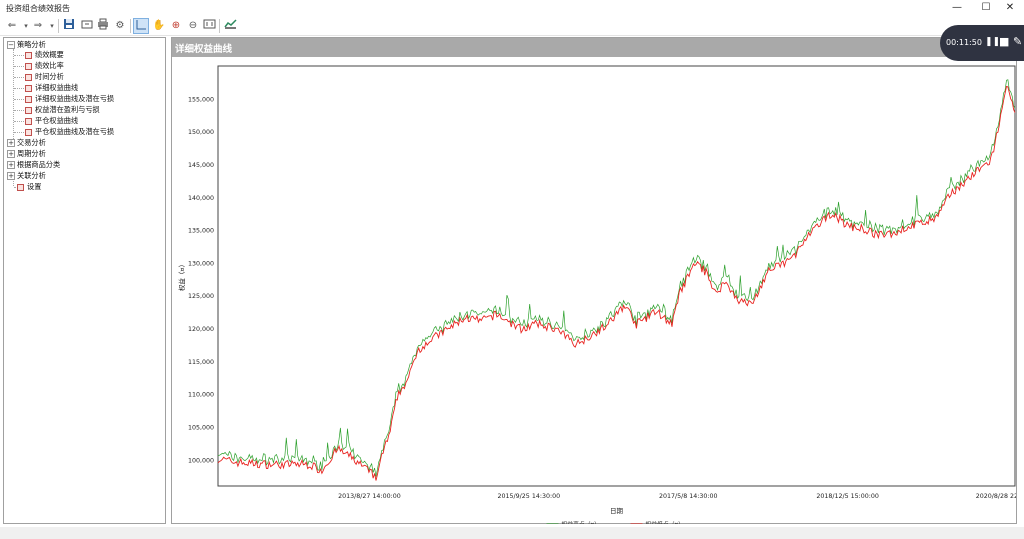 The height and width of the screenshot is (539, 1024). I want to click on x-tick-label: 2015/9/25 14:30:00, so click(529, 496).